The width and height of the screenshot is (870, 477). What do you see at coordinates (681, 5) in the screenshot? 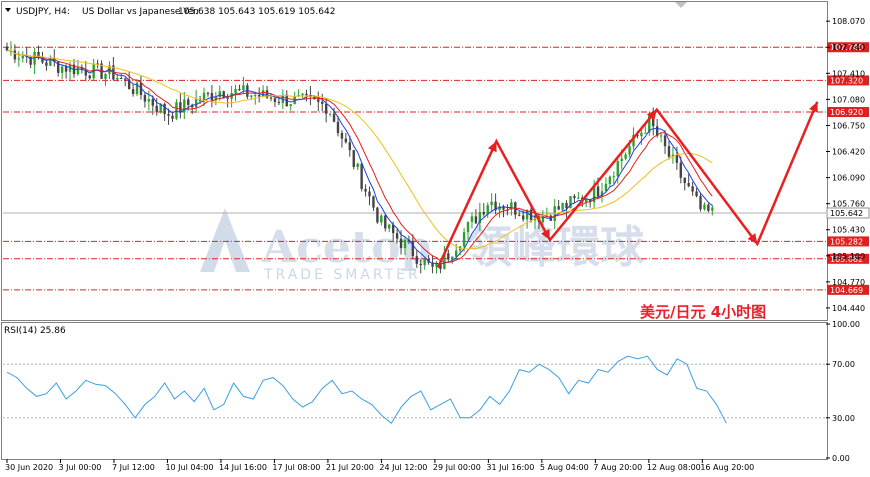
I see `scroll-marker` at bounding box center [681, 5].